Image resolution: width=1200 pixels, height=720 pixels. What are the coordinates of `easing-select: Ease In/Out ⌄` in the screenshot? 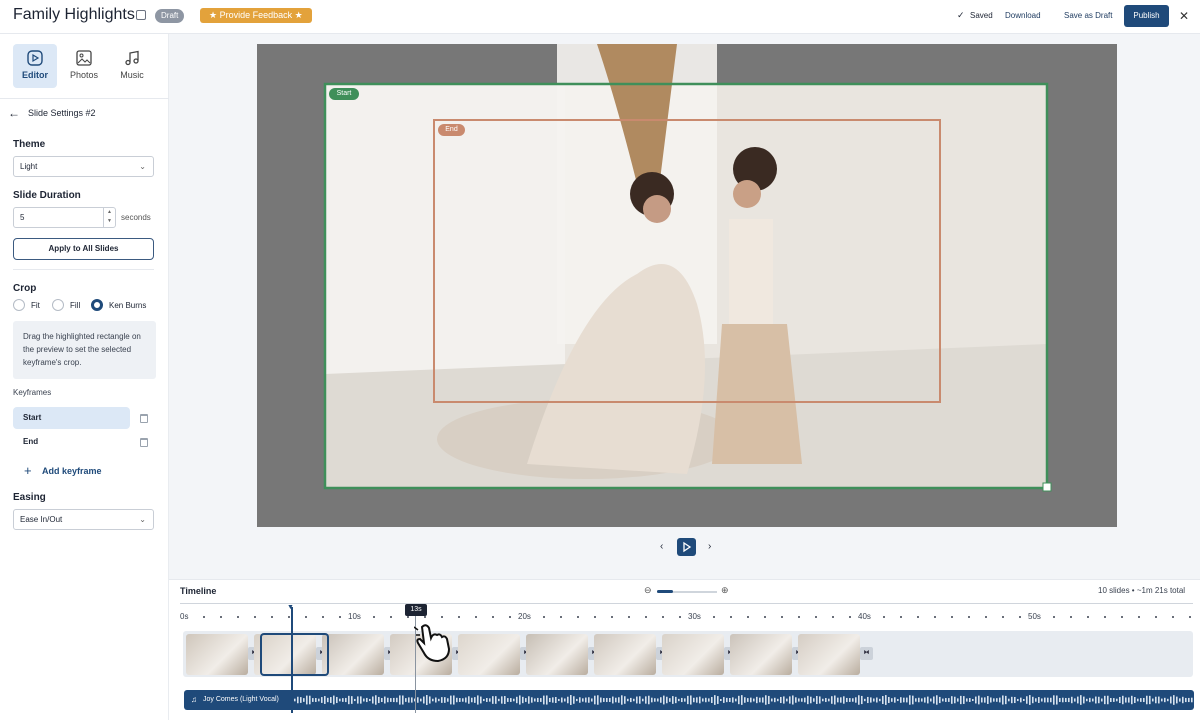 It's located at (83, 519).